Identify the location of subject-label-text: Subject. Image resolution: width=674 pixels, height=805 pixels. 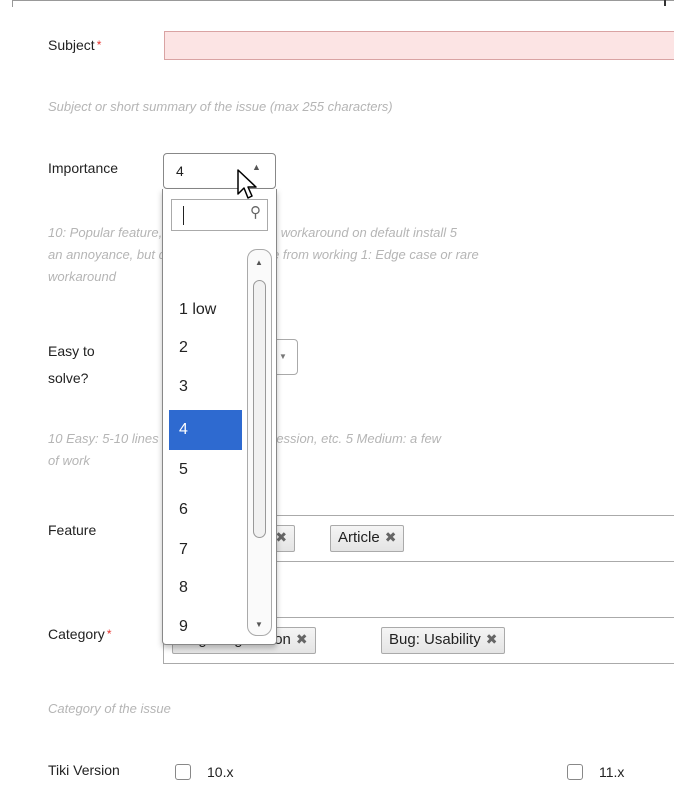
(71, 45).